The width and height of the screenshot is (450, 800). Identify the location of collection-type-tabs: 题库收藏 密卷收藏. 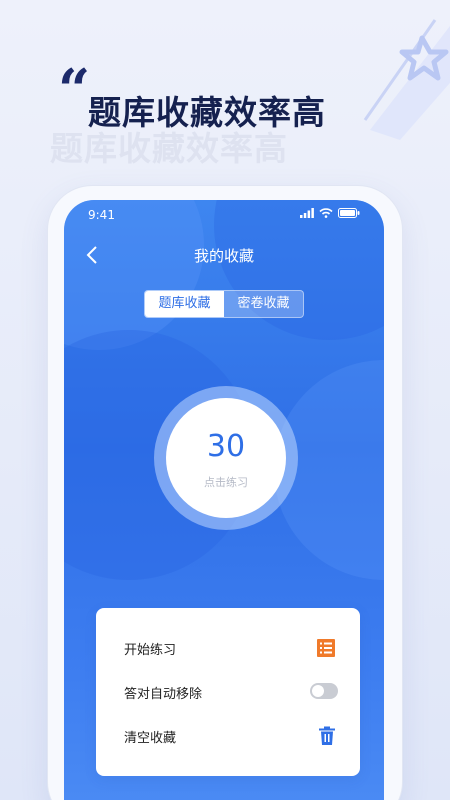
(224, 304).